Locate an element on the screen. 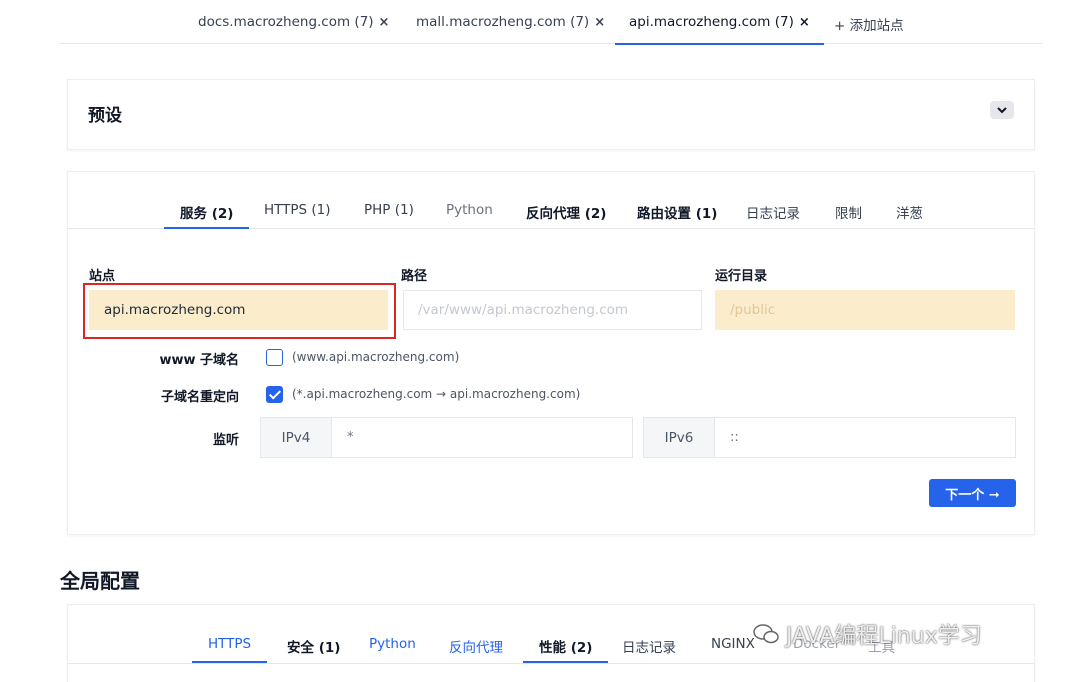 This screenshot has width=1080, height=682. site-tab-label: docs.macrozheng.com (7) is located at coordinates (286, 22).